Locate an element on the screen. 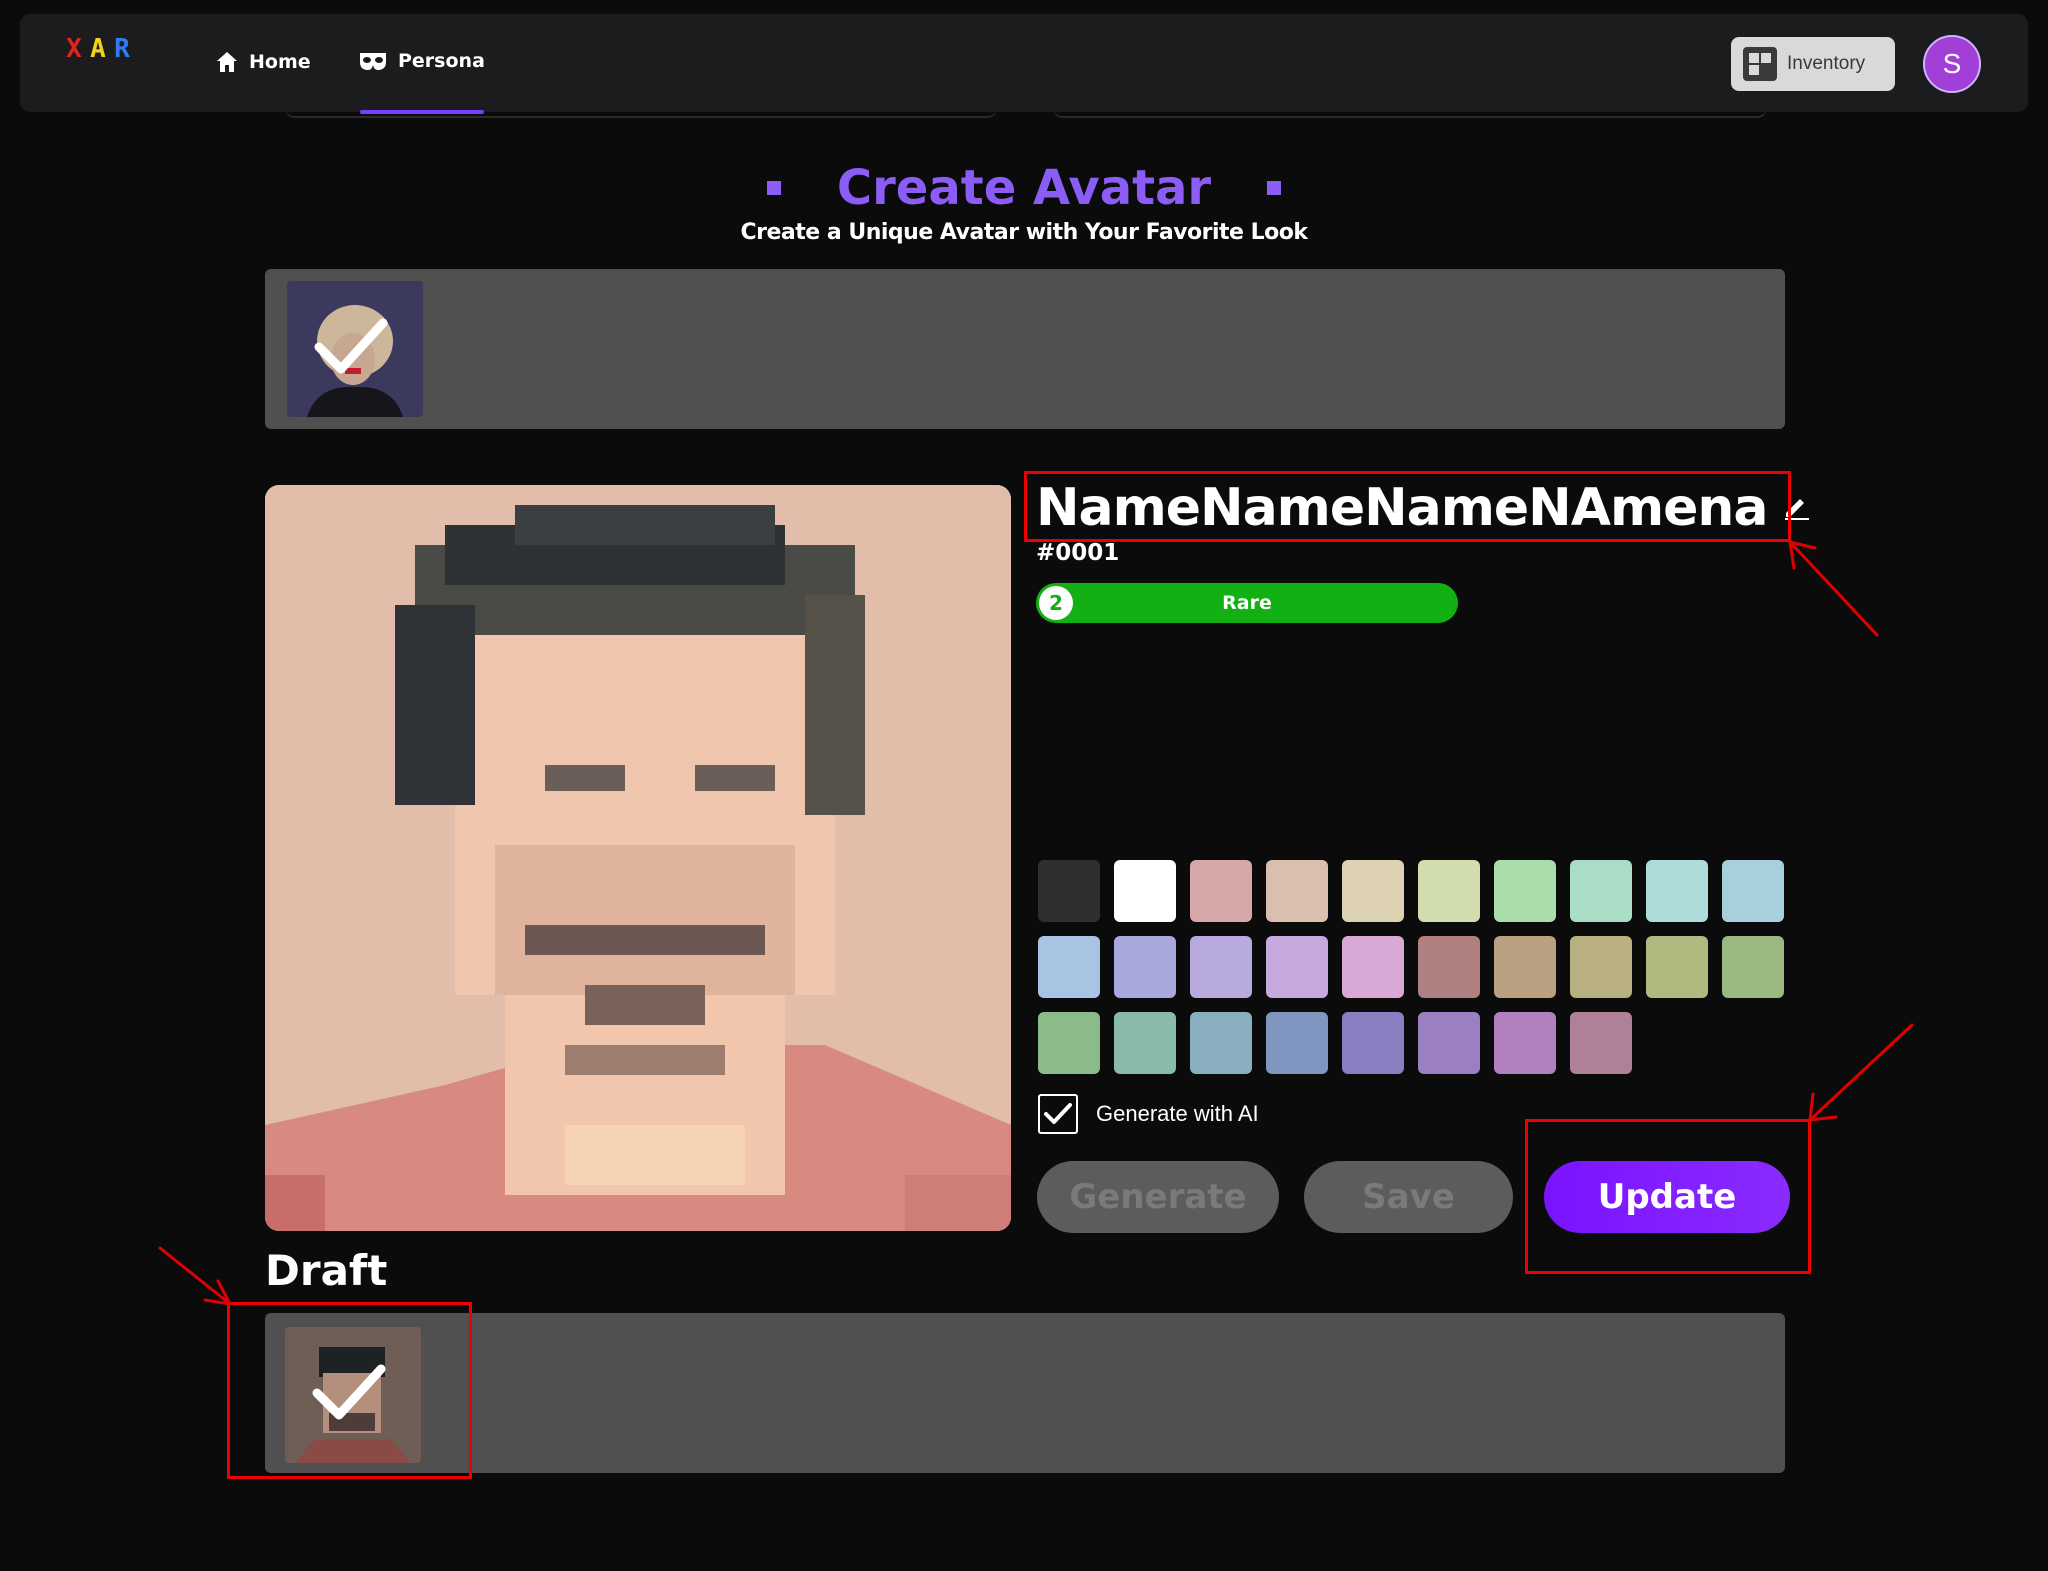  rarity-bar: 2 Rare is located at coordinates (1247, 603).